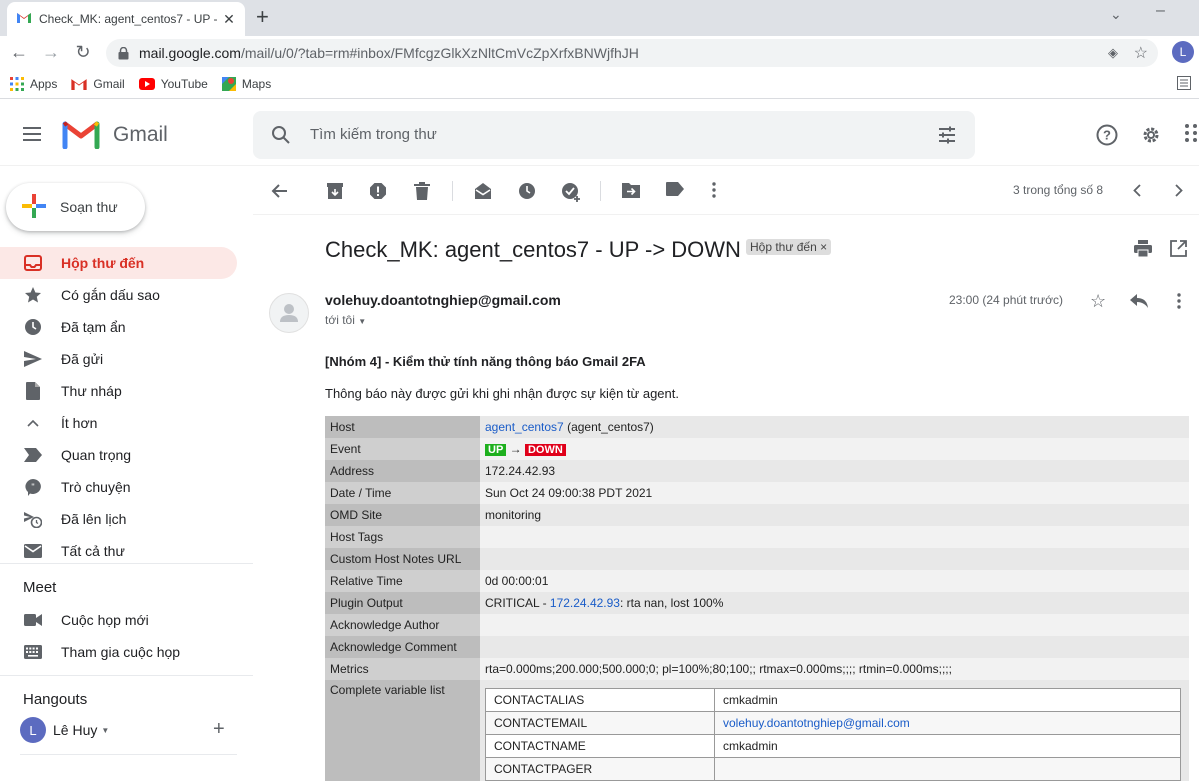 The height and width of the screenshot is (781, 1199). What do you see at coordinates (757, 581) in the screenshot?
I see `table-row: Relative Time 0d 00:00:01` at bounding box center [757, 581].